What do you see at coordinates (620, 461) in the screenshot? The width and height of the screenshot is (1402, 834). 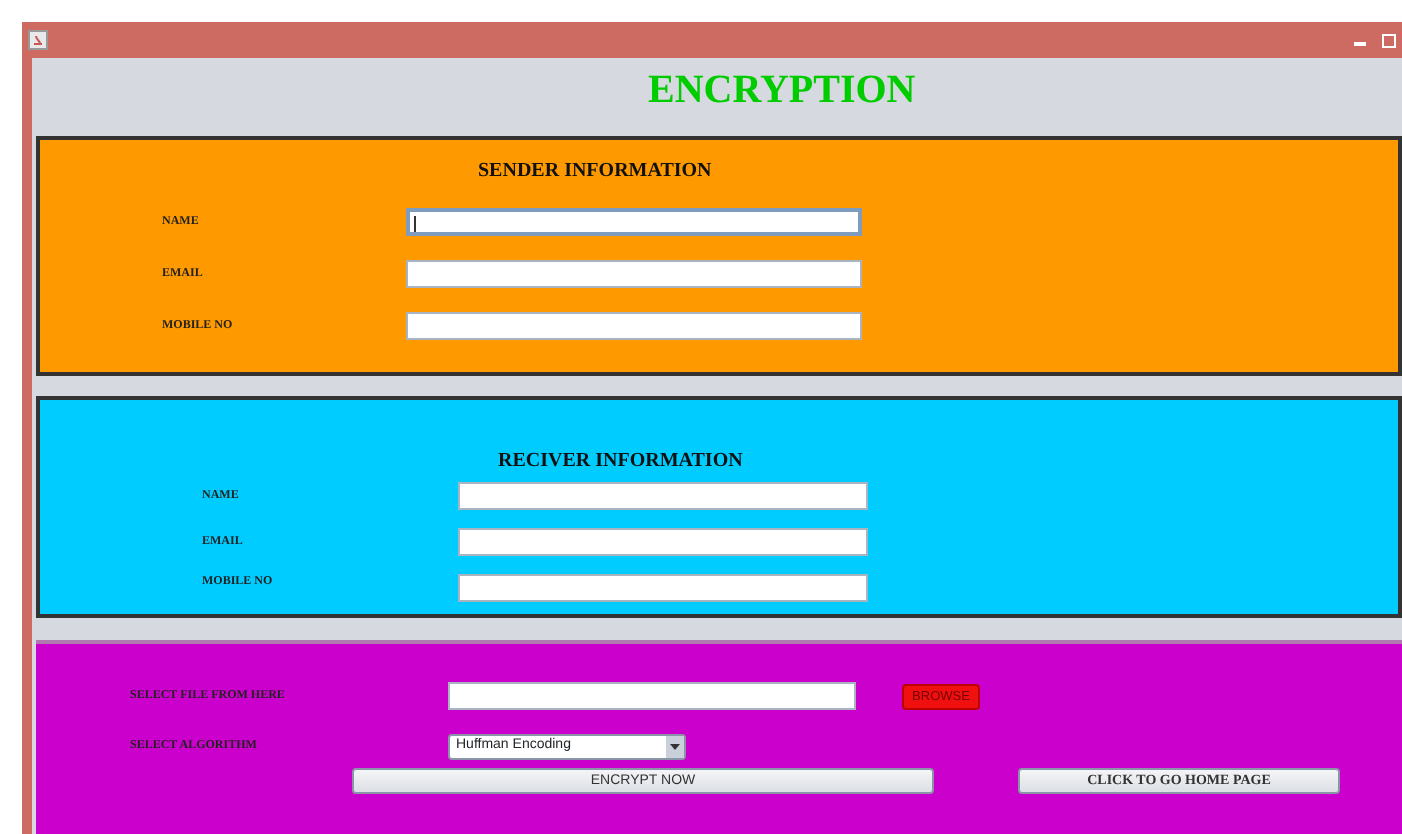 I see `panel-heading: RECIVER INFORMATION` at bounding box center [620, 461].